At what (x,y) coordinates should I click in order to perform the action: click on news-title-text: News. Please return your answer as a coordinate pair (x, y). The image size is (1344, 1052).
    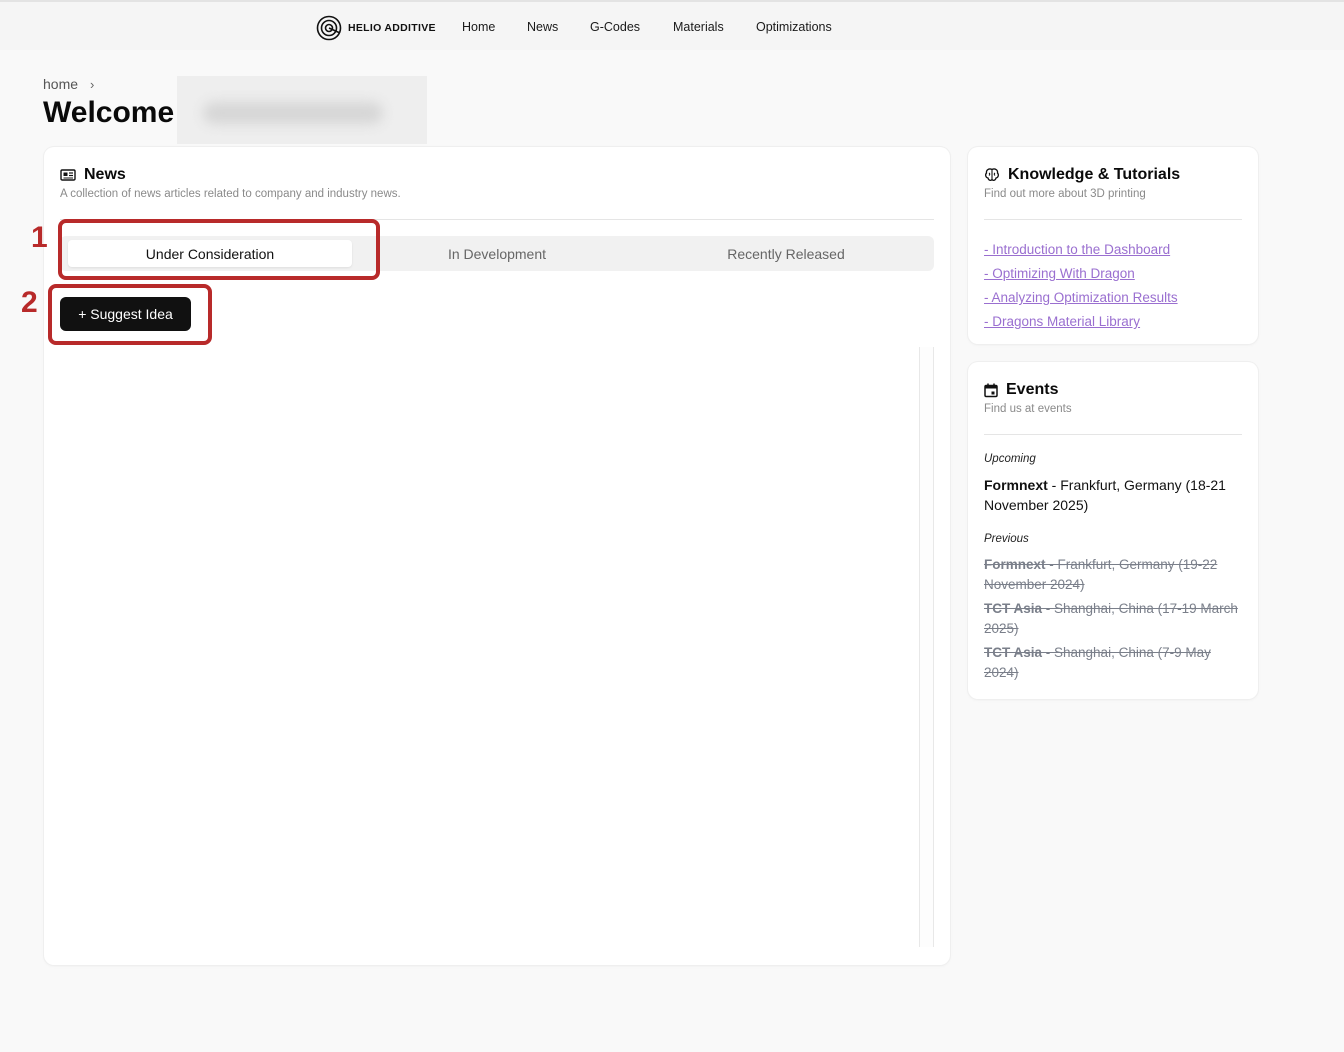
    Looking at the image, I should click on (105, 174).